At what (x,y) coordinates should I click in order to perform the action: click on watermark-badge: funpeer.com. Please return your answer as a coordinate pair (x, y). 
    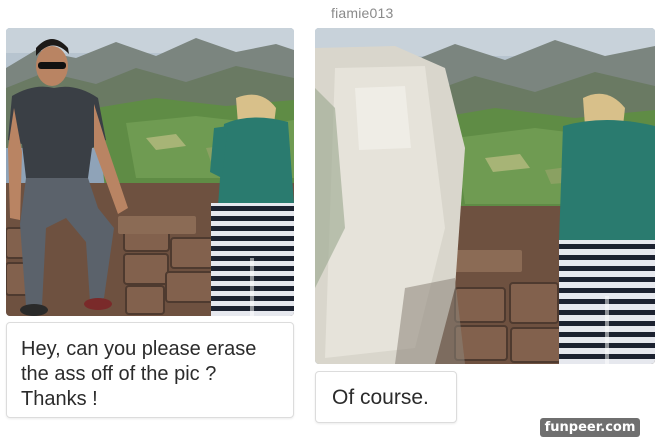
    Looking at the image, I should click on (590, 427).